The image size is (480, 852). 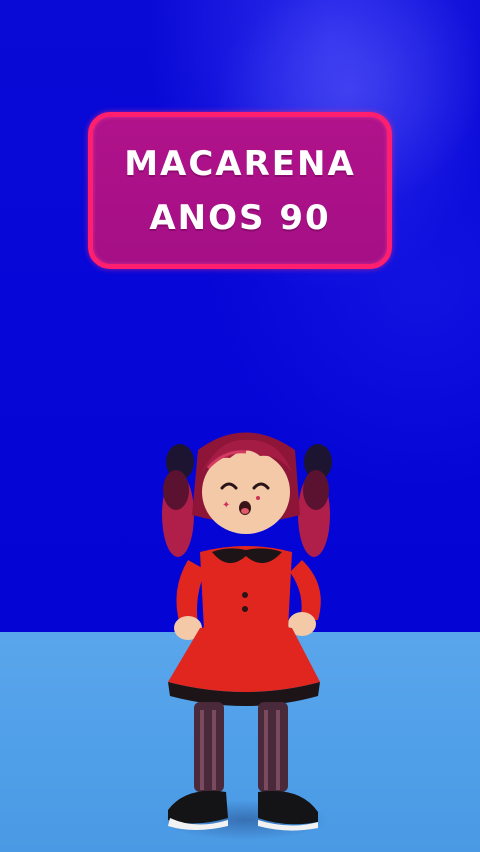 What do you see at coordinates (240, 217) in the screenshot?
I see `title-line-2: ANOS 90` at bounding box center [240, 217].